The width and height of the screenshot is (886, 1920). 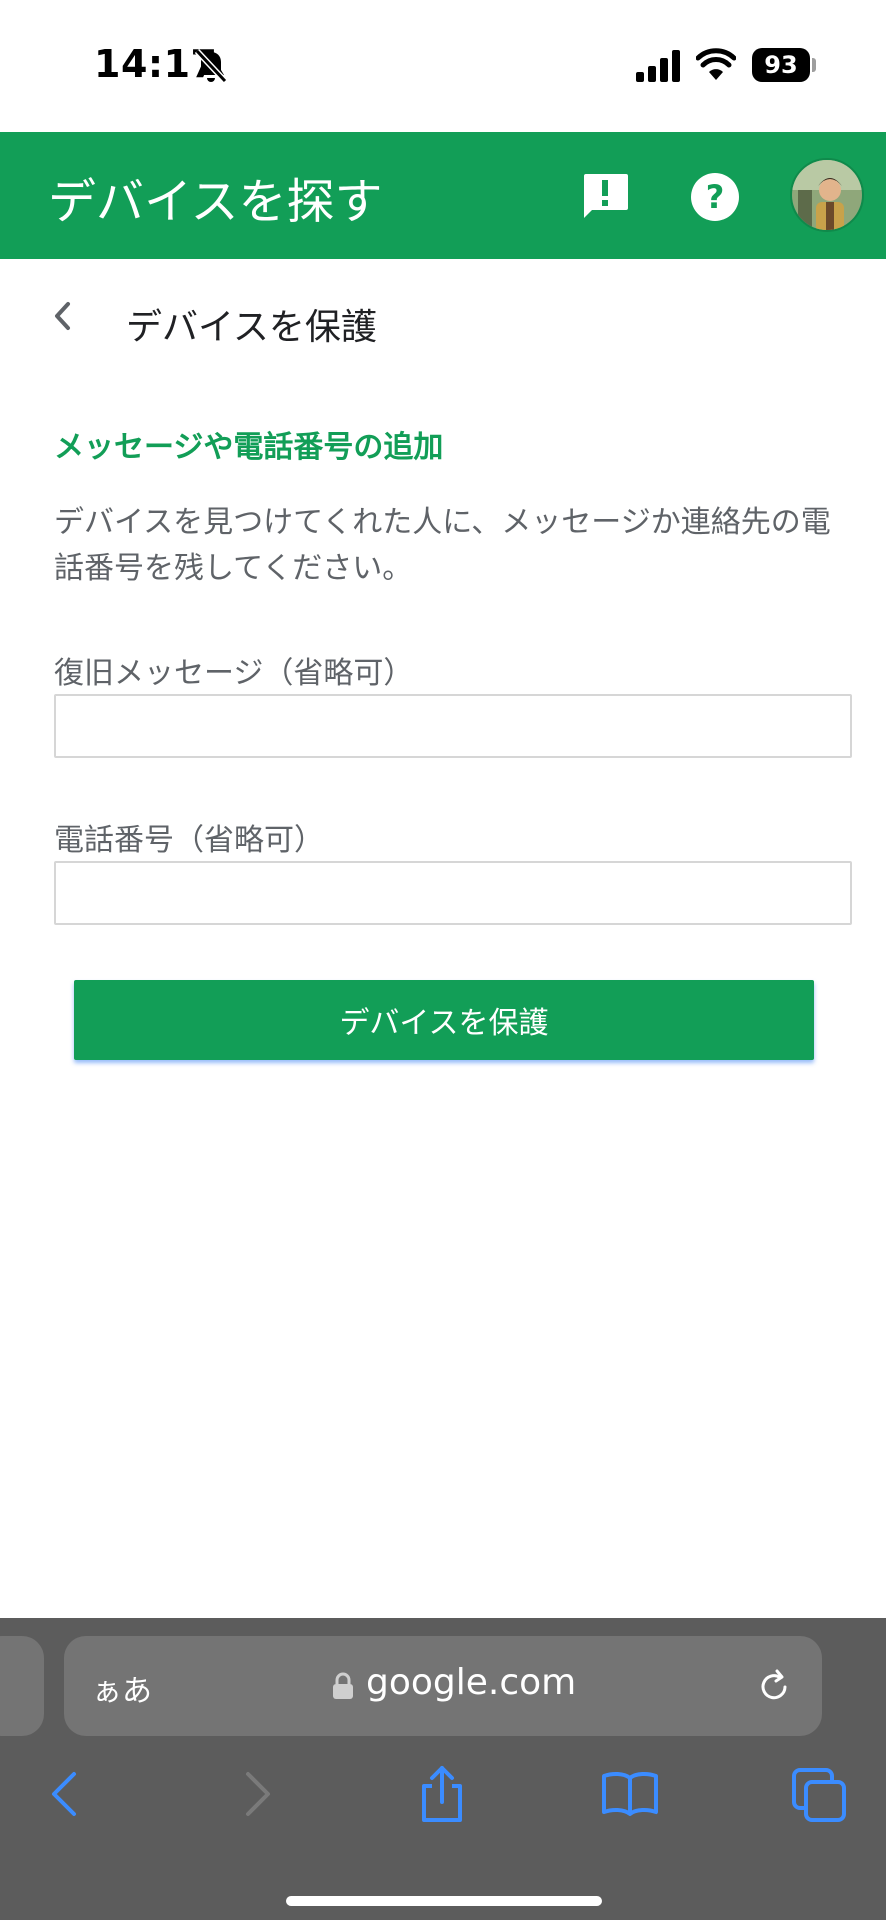 I want to click on phone-number-label: 電話番号（省略可）, so click(x=189, y=840).